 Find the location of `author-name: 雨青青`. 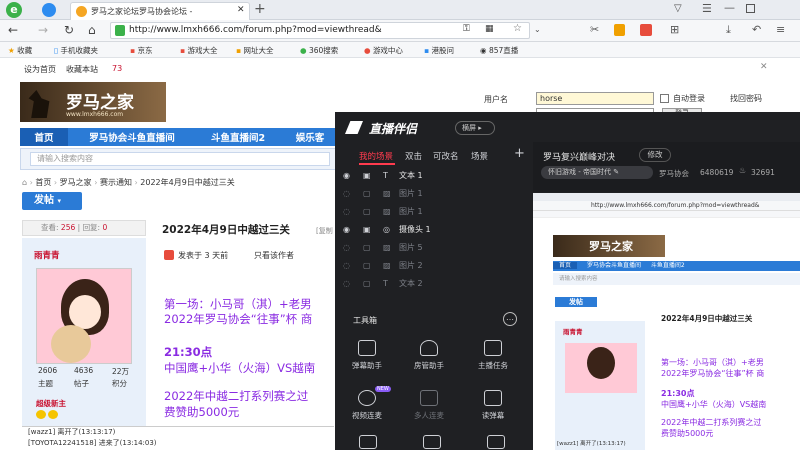

author-name: 雨青青 is located at coordinates (47, 255).